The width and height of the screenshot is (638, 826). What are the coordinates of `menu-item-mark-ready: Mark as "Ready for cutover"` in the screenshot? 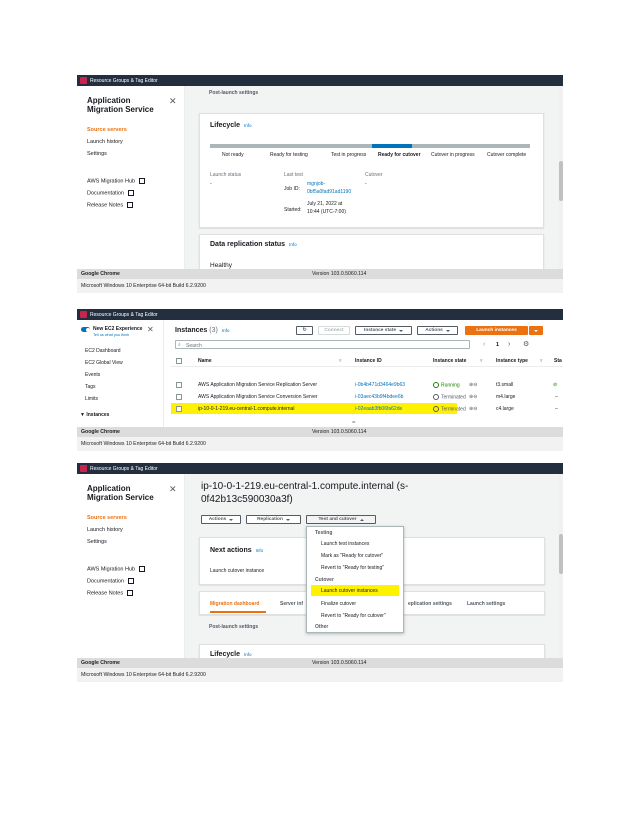 It's located at (355, 555).